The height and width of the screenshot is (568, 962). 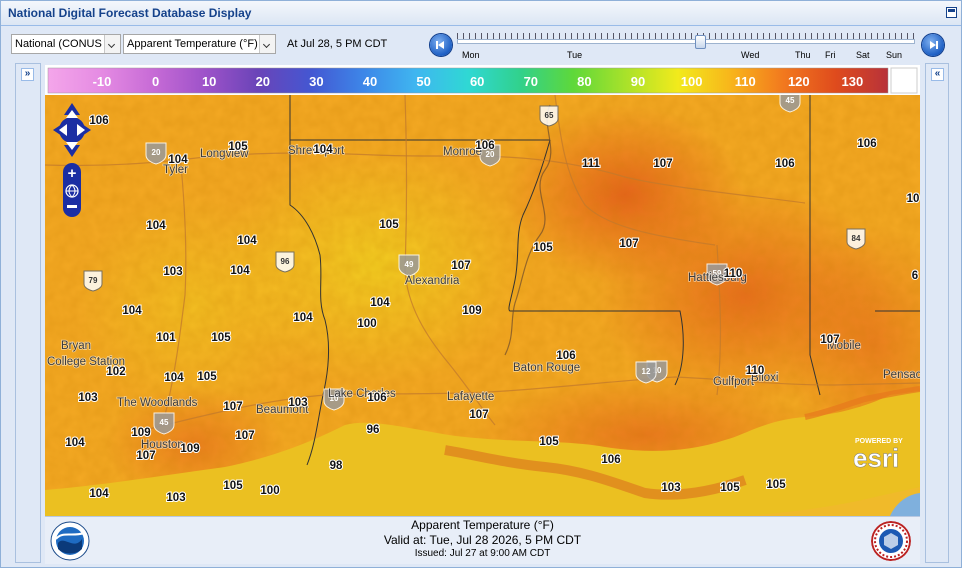 What do you see at coordinates (915, 276) in the screenshot?
I see `temperature-value: 6` at bounding box center [915, 276].